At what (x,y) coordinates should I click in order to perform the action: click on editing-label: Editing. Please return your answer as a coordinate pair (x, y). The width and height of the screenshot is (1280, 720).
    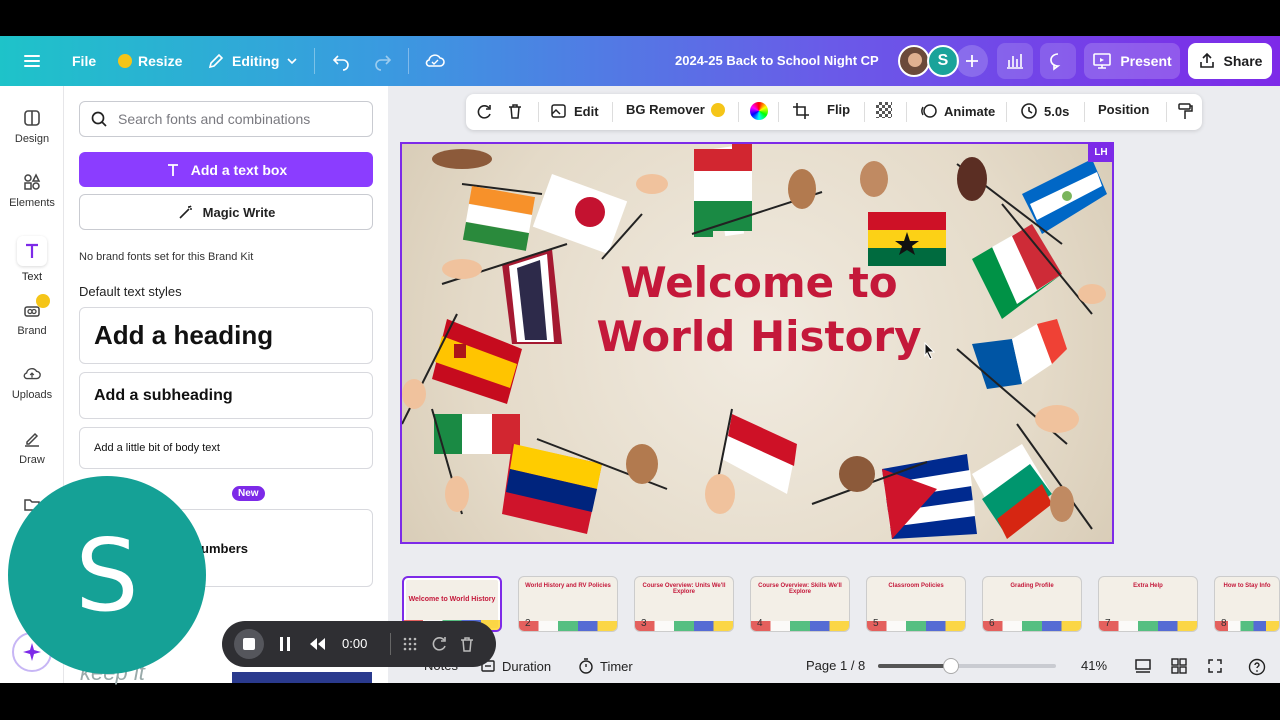
    Looking at the image, I should click on (256, 61).